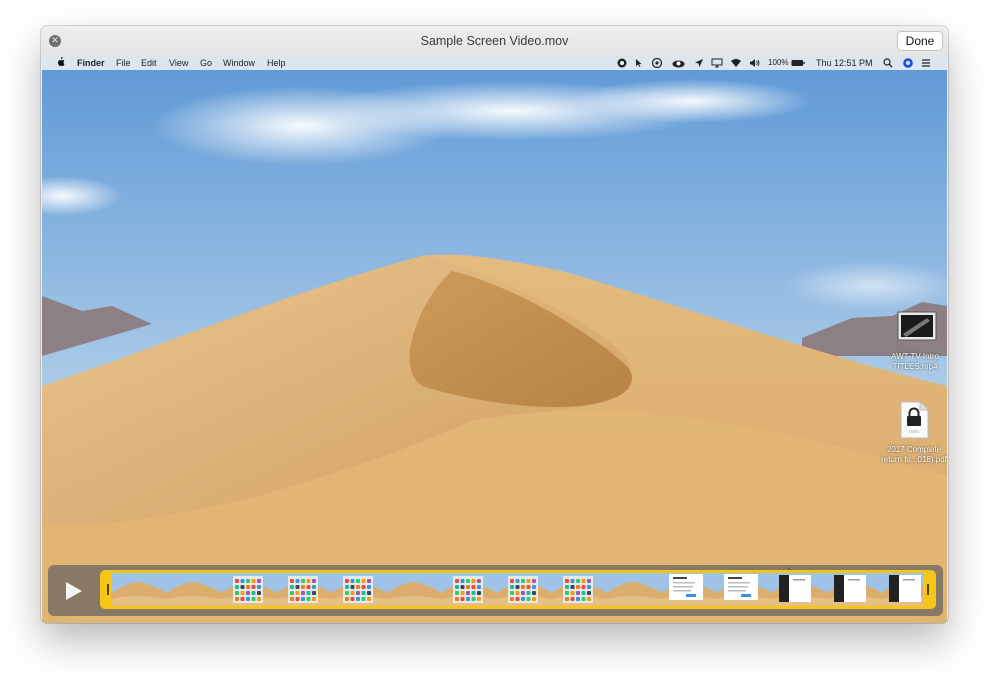 Image resolution: width=989 pixels, height=678 pixels. Describe the element at coordinates (844, 63) in the screenshot. I see `menu-clock: Thu 12:51 PM` at that location.